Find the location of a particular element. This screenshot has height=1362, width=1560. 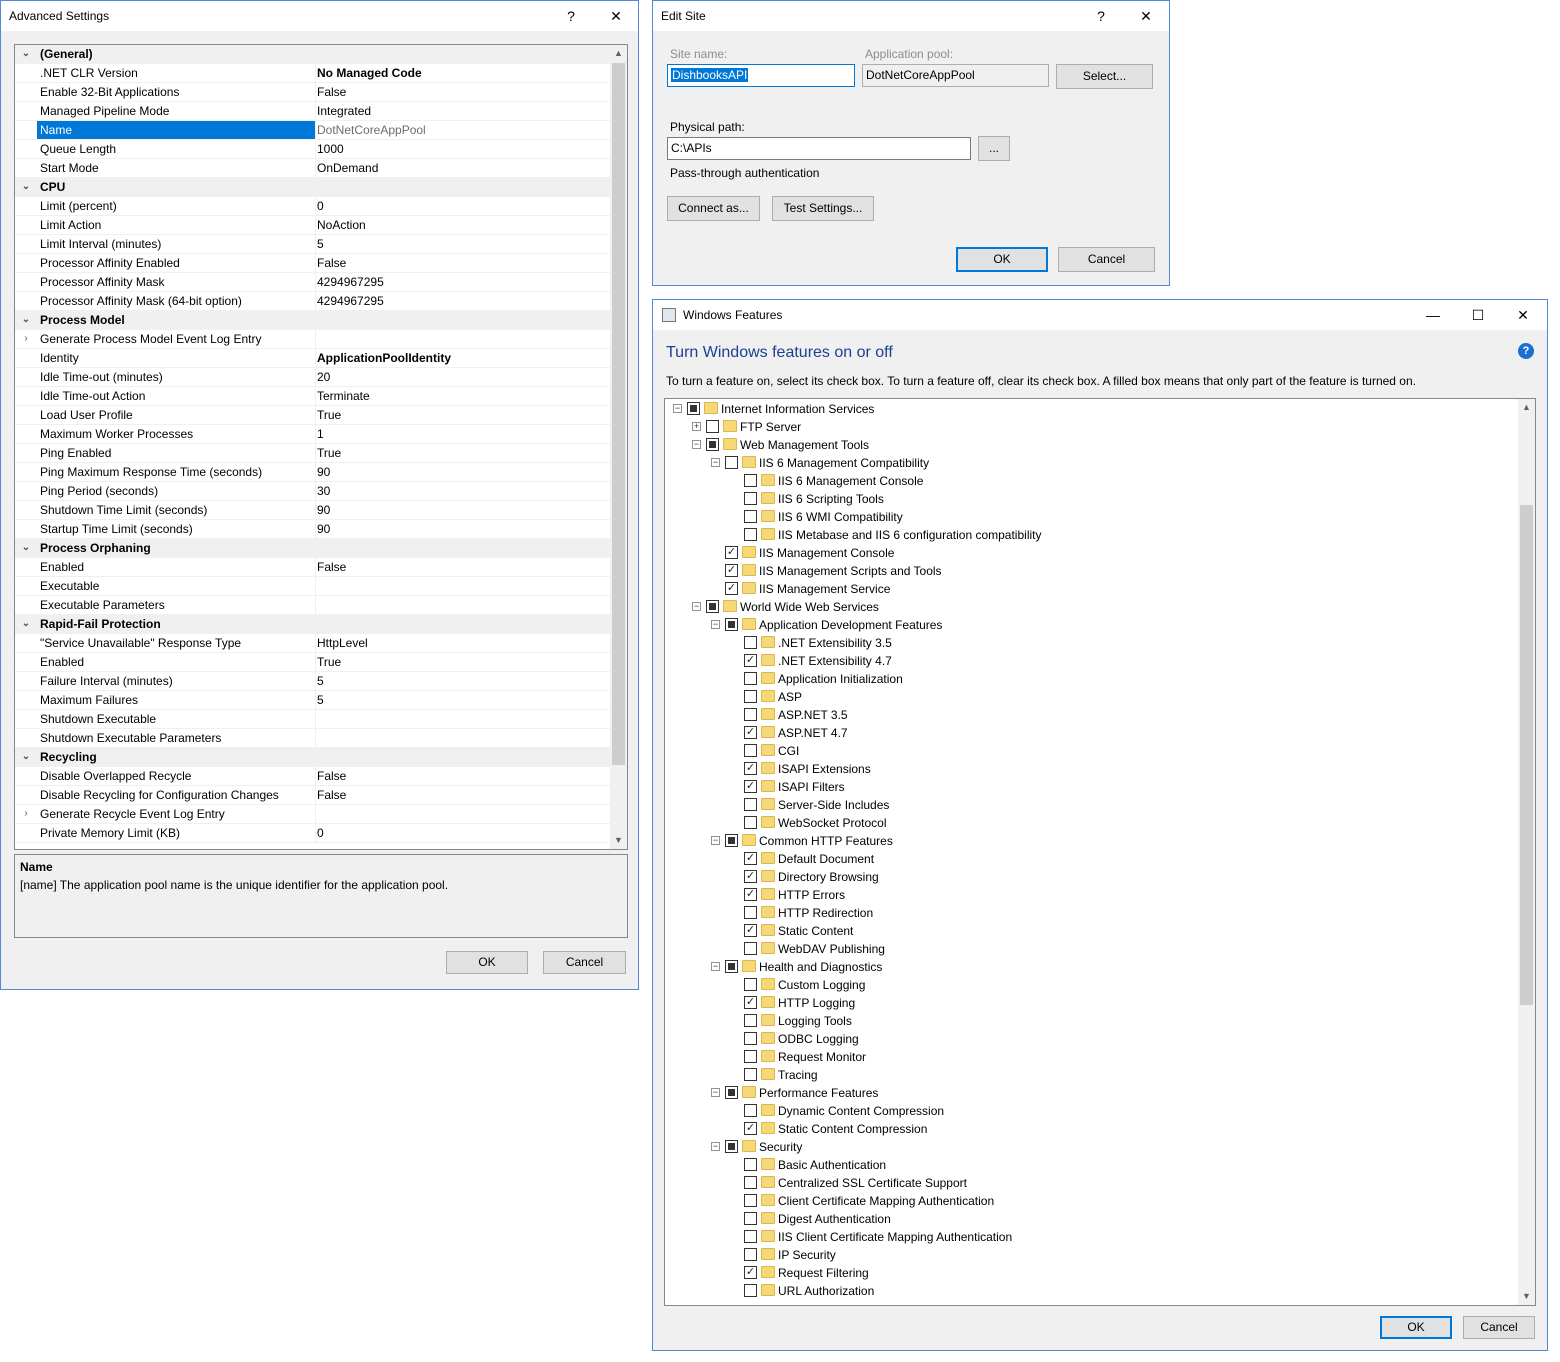

feature-tree-item: Logging Tools is located at coordinates (1091, 1021).